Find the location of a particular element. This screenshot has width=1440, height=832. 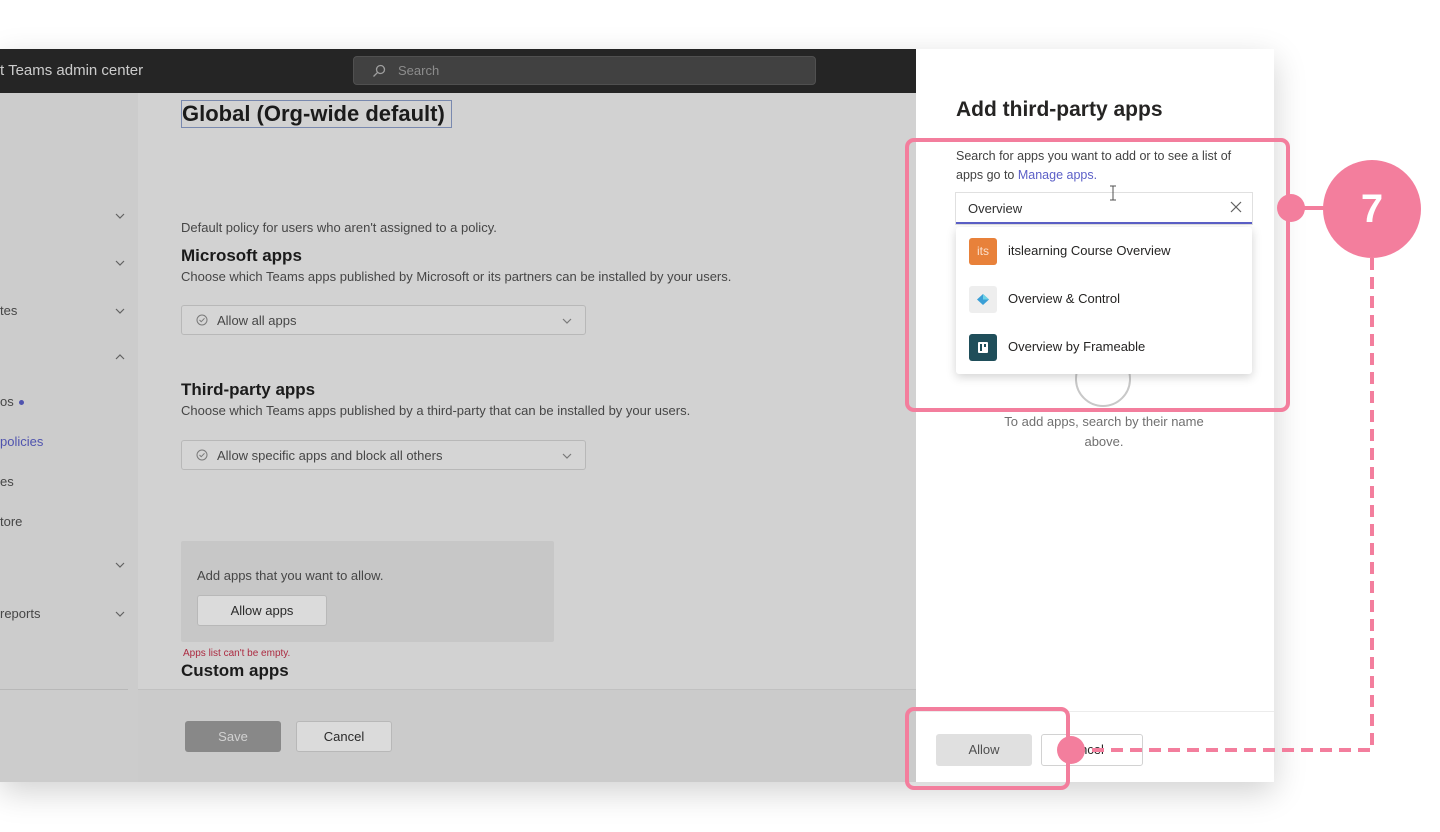

callout-connector-lines is located at coordinates (1228, 479).